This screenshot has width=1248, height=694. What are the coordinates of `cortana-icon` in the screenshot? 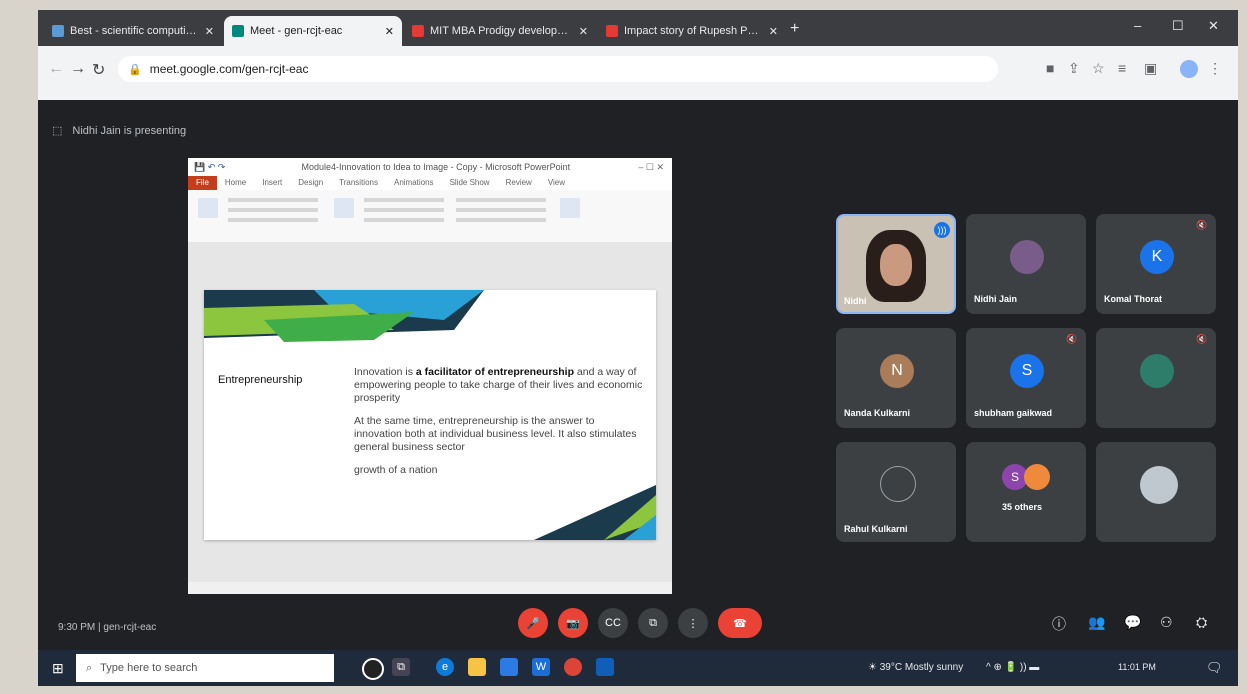 It's located at (373, 669).